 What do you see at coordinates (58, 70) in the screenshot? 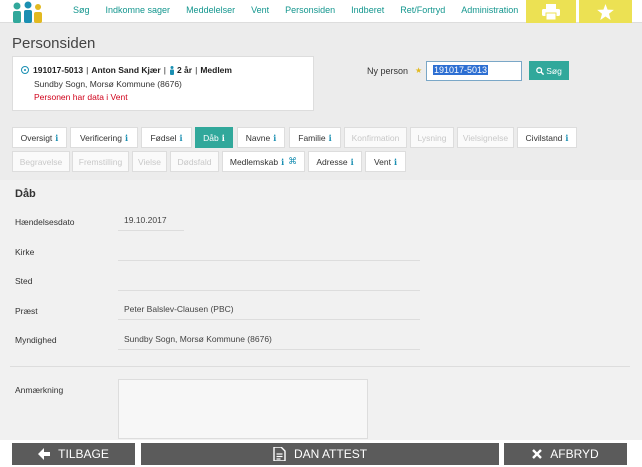
I see `person-cpr: 191017-5013` at bounding box center [58, 70].